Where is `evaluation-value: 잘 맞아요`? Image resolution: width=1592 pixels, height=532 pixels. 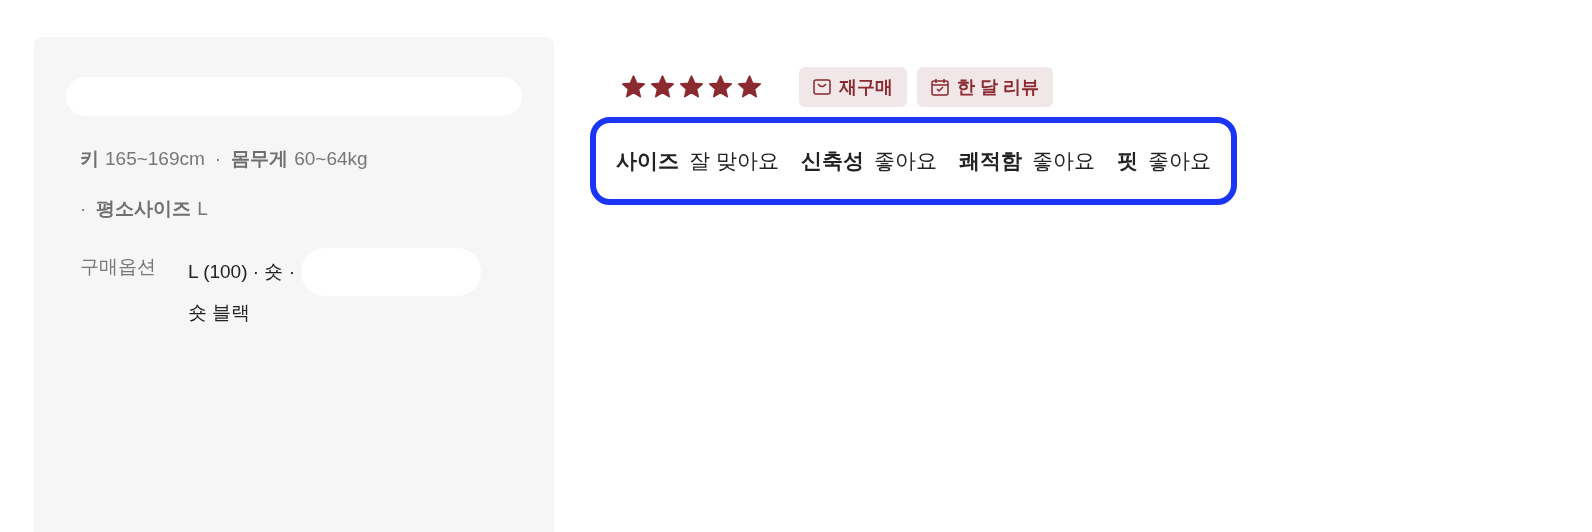 evaluation-value: 잘 맞아요 is located at coordinates (734, 161).